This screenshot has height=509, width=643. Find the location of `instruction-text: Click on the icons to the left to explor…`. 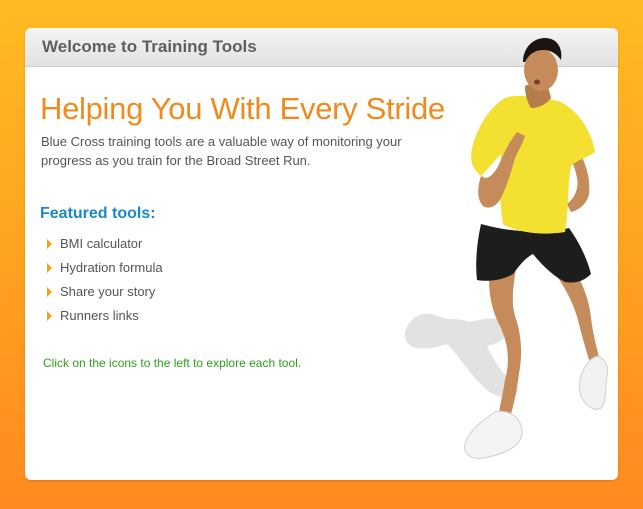

instruction-text: Click on the icons to the left to explor… is located at coordinates (172, 363).